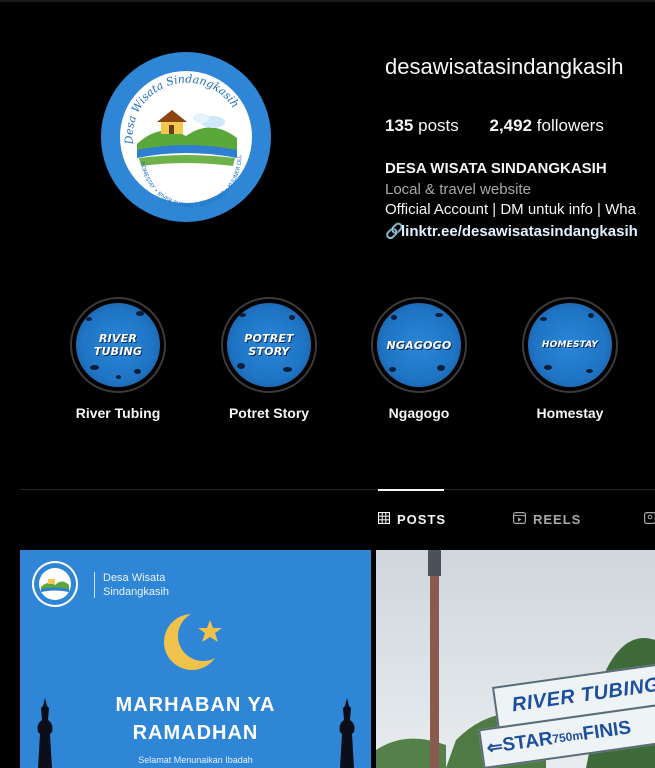  I want to click on post-headline-line2: RAMADHAN, so click(195, 733).